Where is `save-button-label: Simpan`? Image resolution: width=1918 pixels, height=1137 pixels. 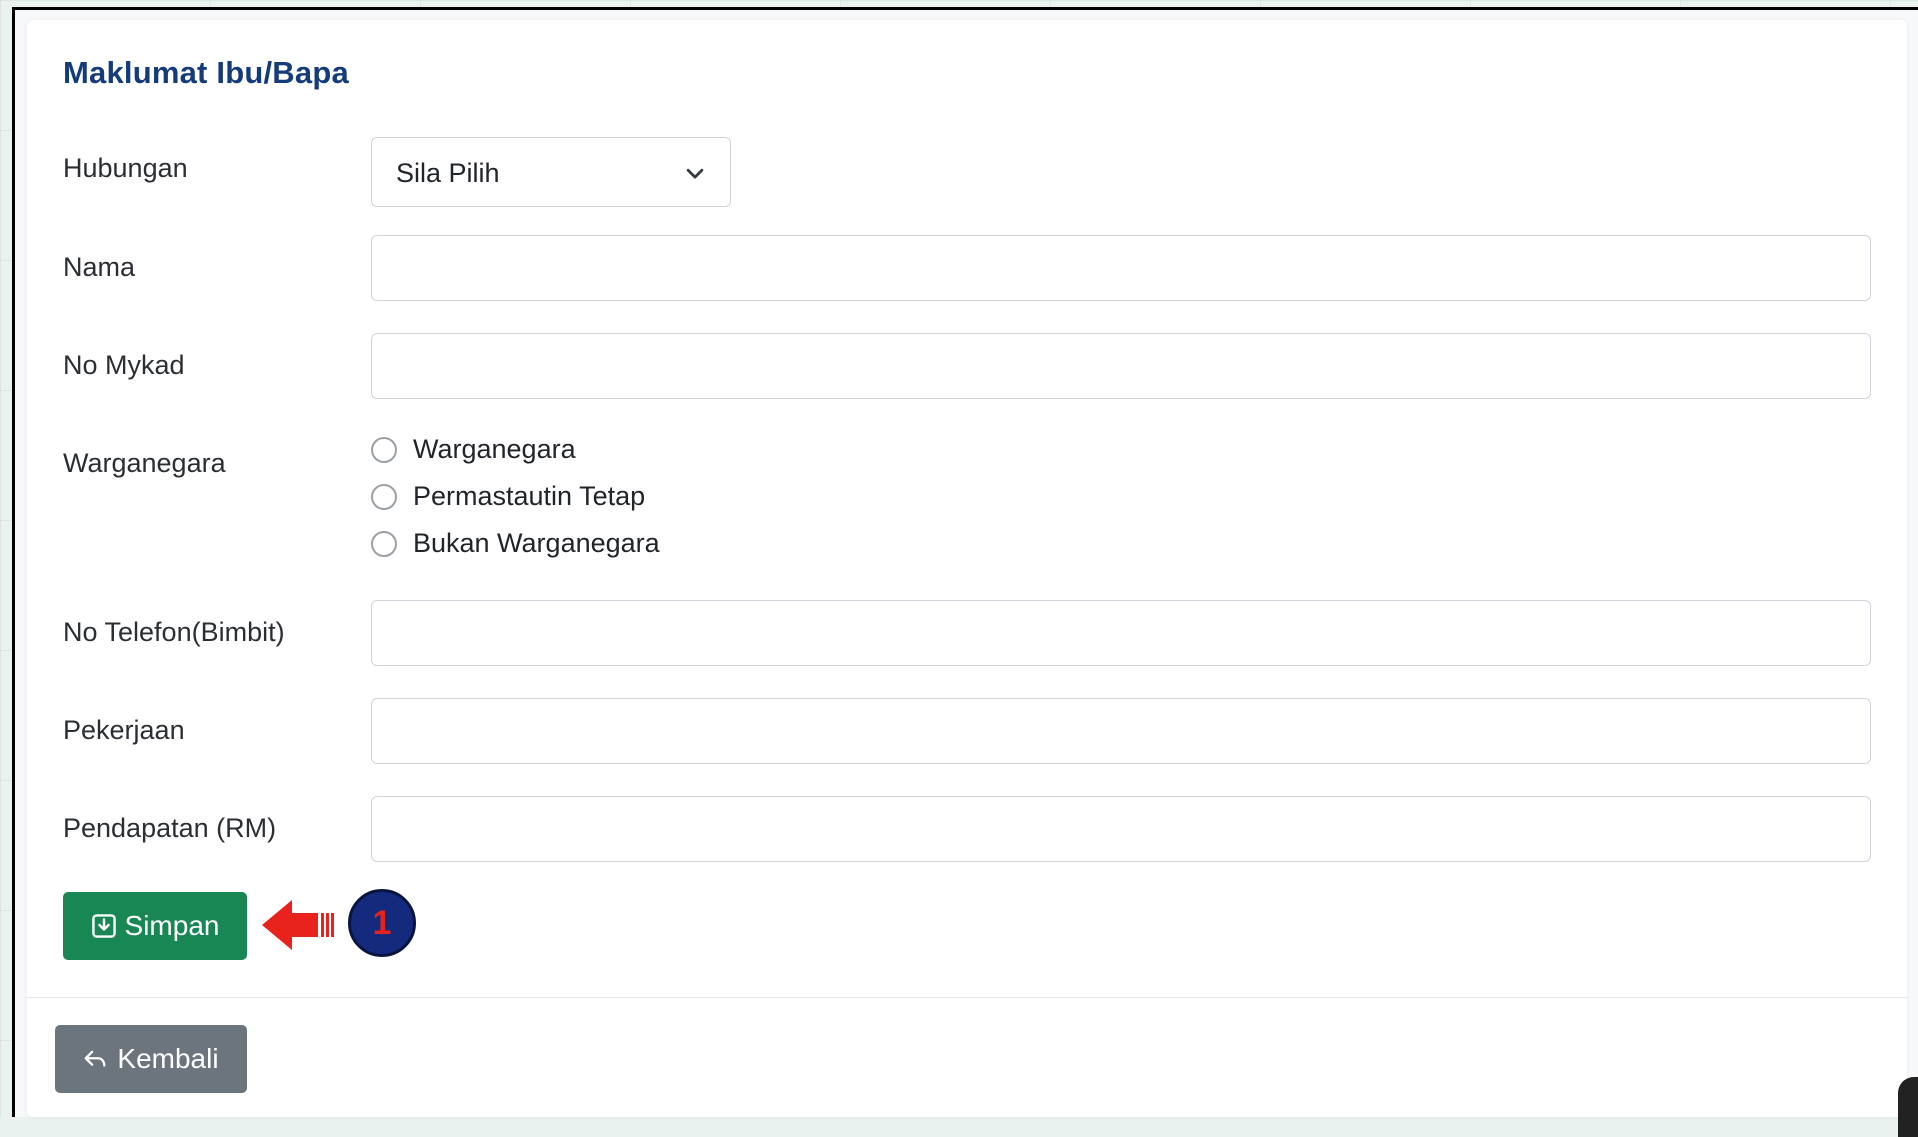
save-button-label: Simpan is located at coordinates (172, 925).